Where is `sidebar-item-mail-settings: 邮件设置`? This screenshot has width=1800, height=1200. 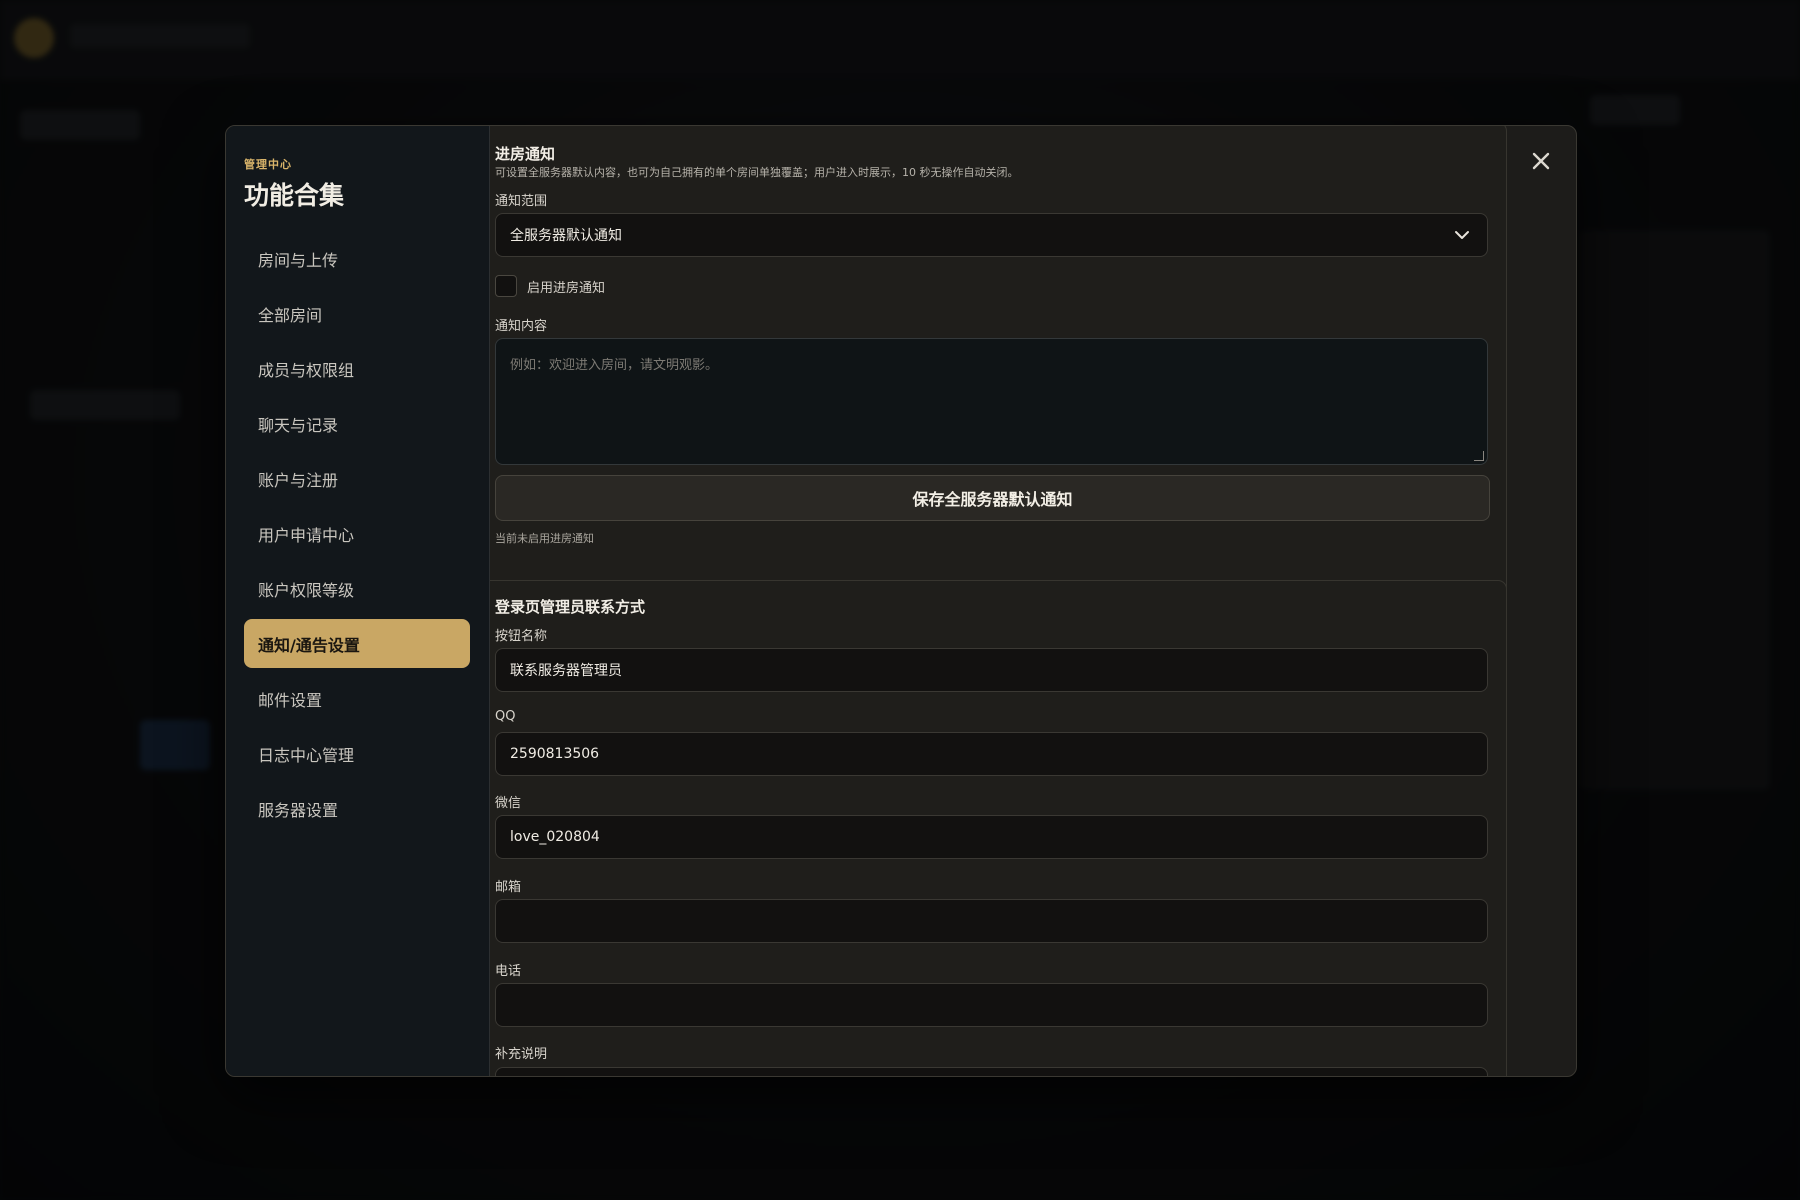
sidebar-item-mail-settings: 邮件设置 is located at coordinates (357, 698).